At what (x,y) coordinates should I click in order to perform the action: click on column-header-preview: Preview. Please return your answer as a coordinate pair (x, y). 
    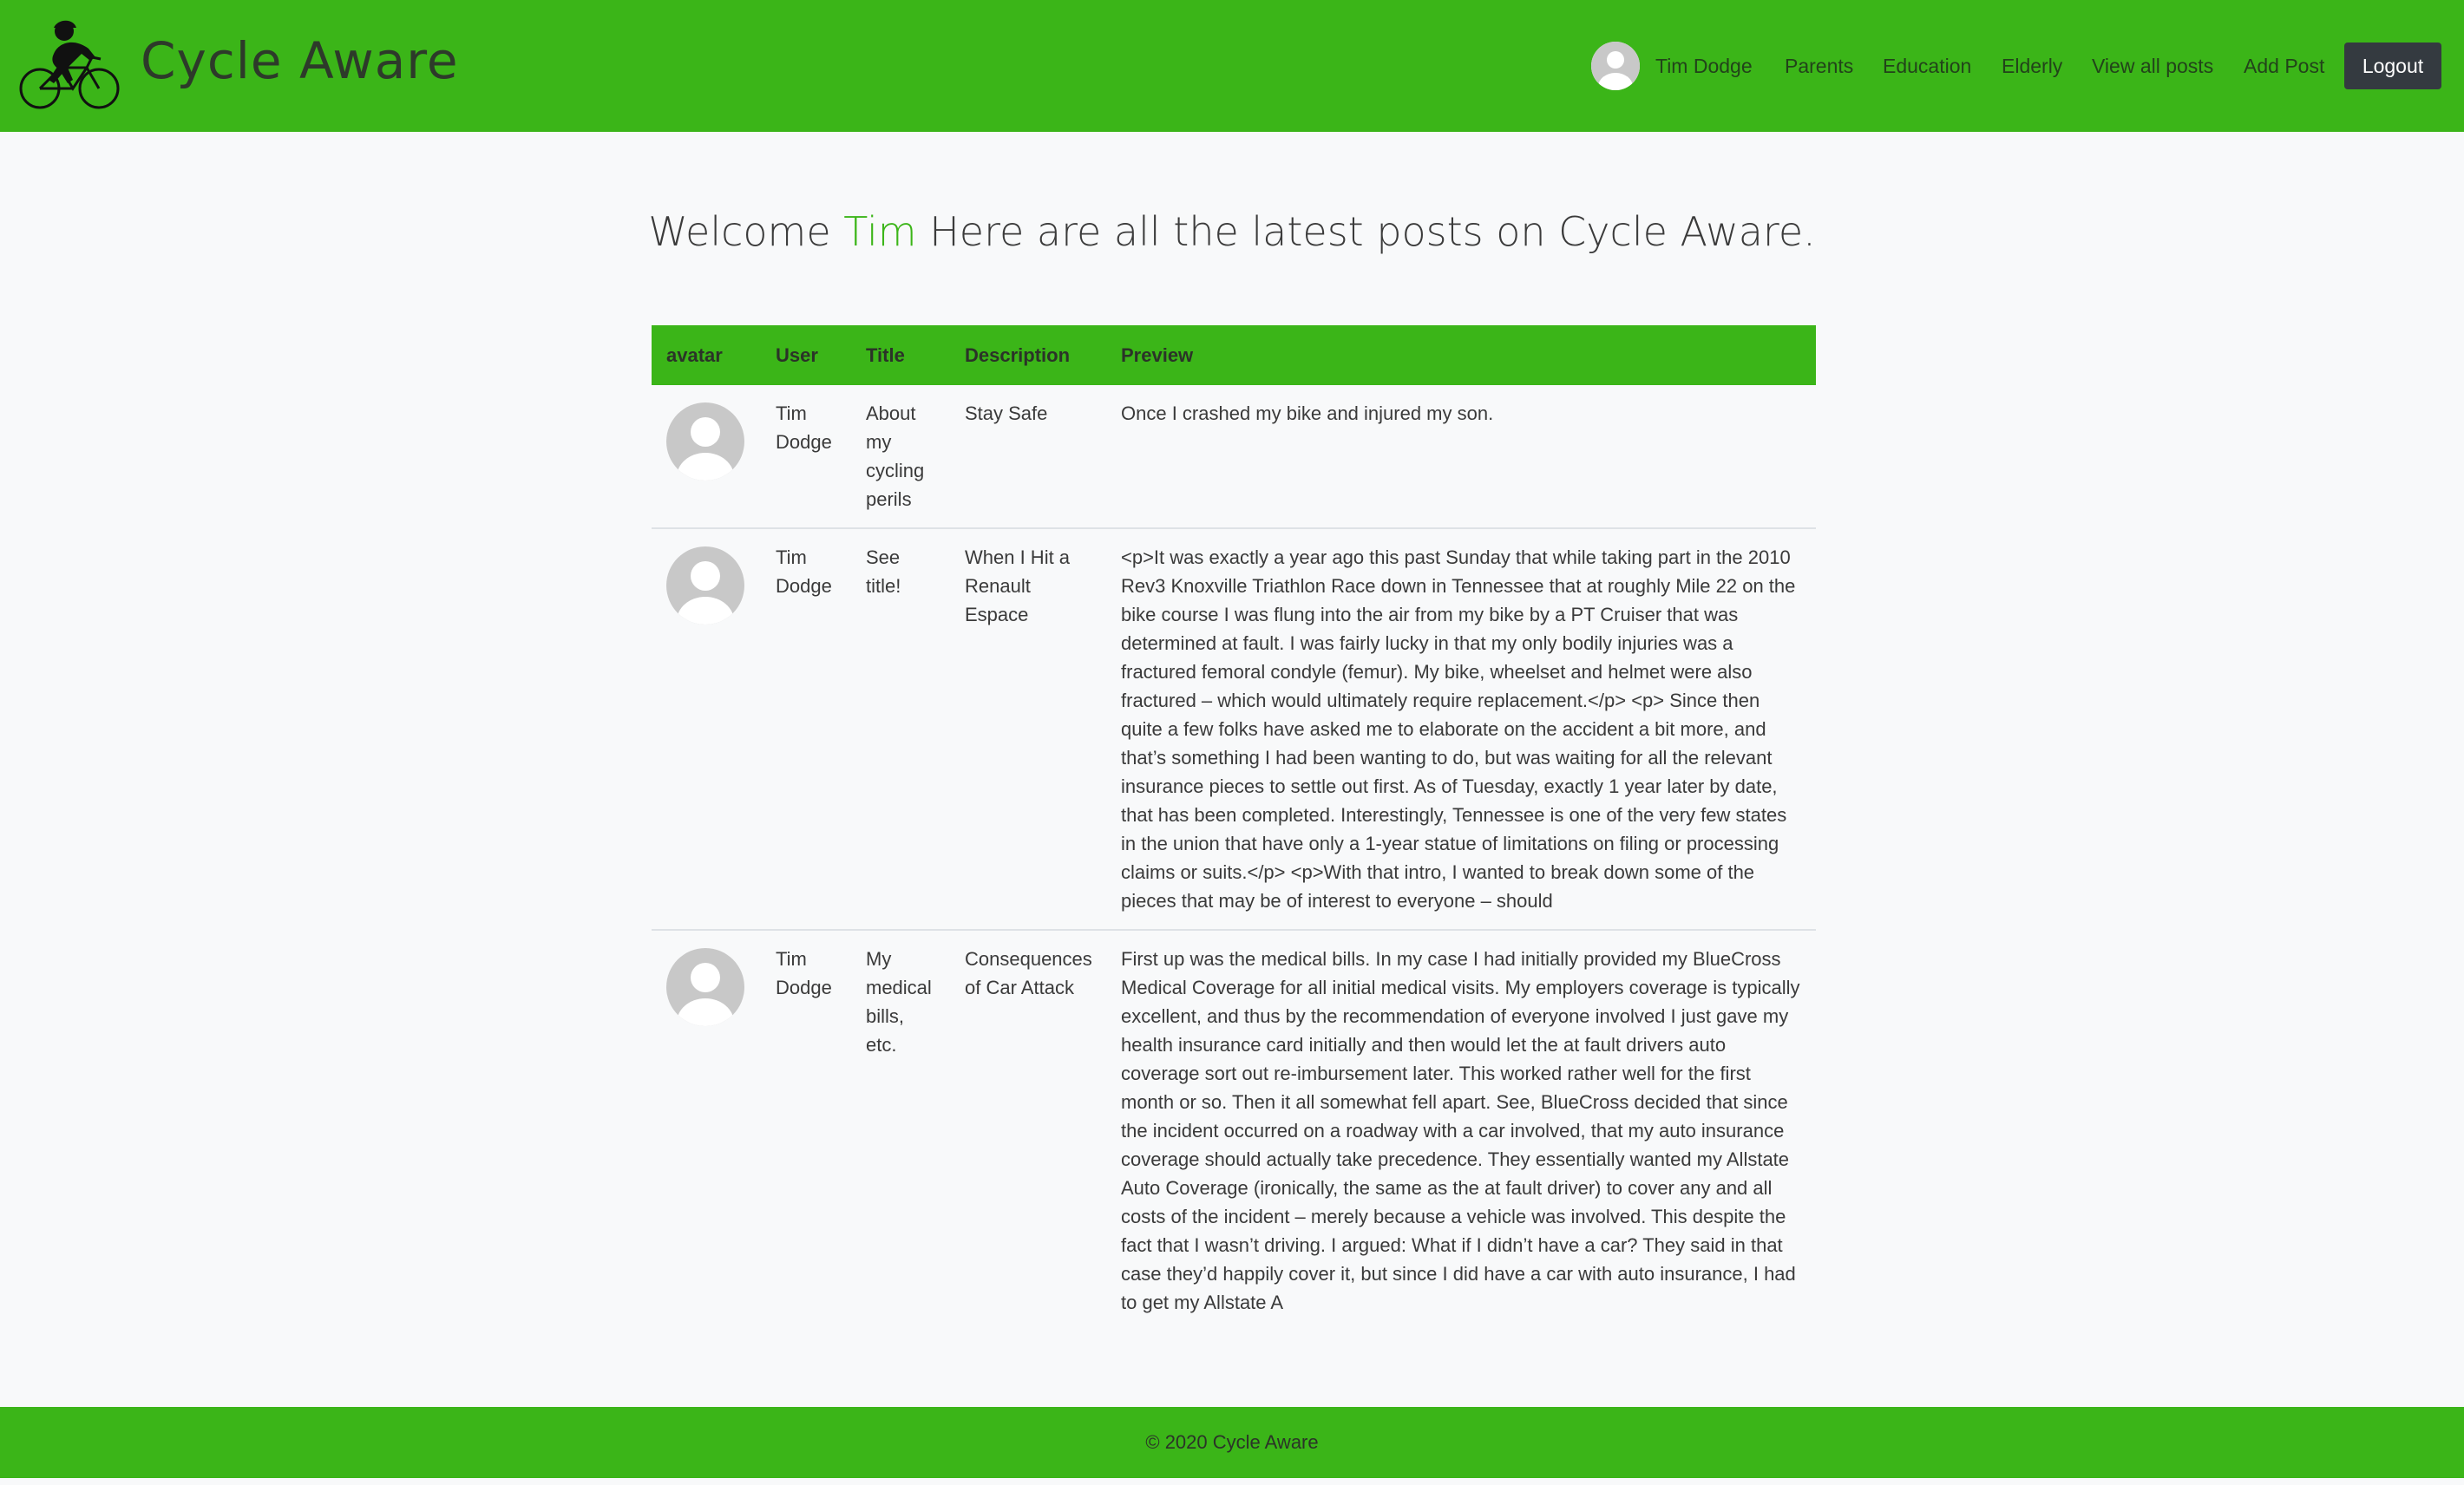
    Looking at the image, I should click on (1157, 355).